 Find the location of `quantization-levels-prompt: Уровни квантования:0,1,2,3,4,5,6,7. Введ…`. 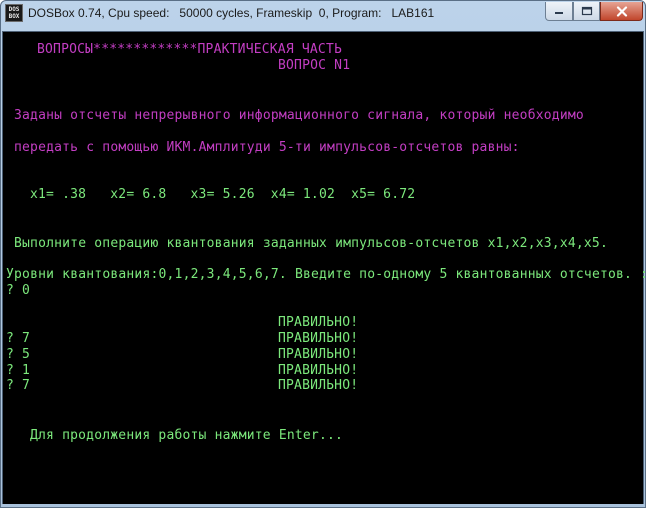

quantization-levels-prompt: Уровни квантования:0,1,2,3,4,5,6,7. Введ… is located at coordinates (326, 274).